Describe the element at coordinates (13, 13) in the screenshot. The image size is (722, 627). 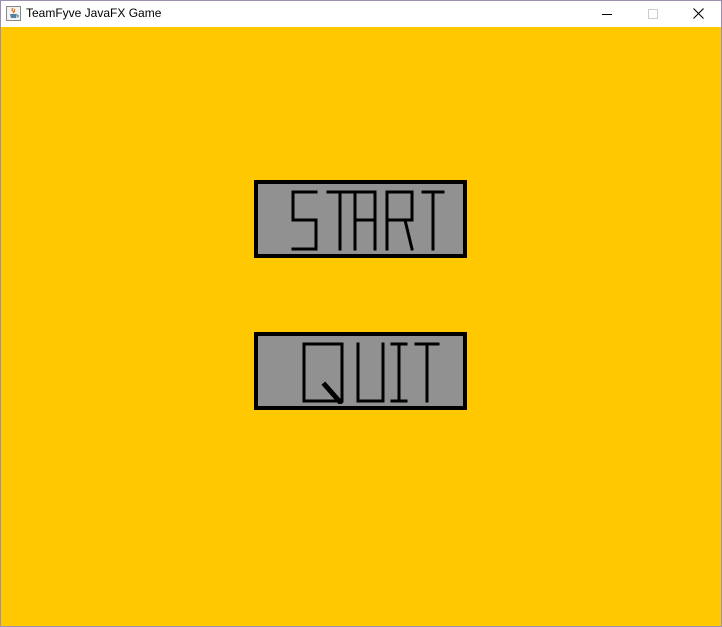
I see `java-cup-icon` at that location.